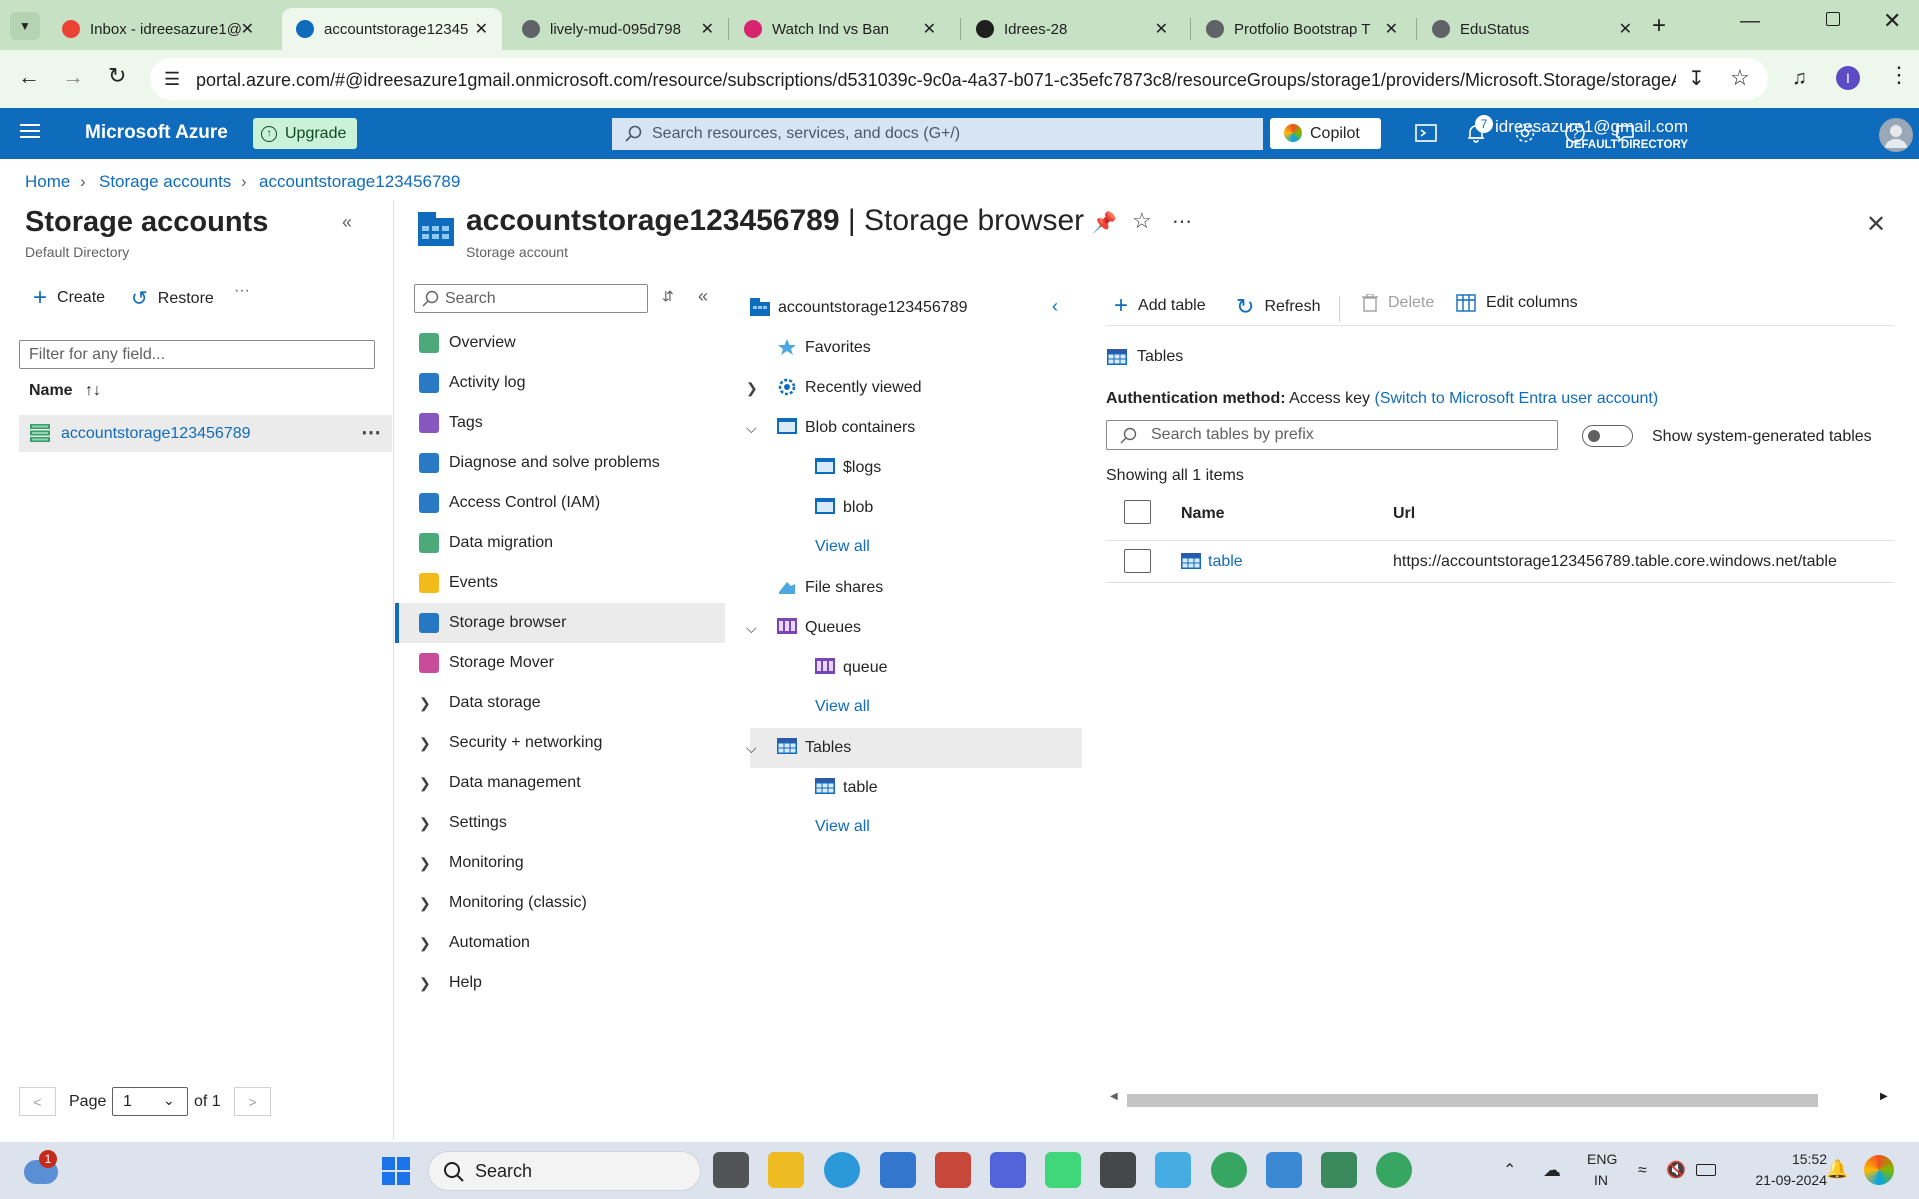  What do you see at coordinates (1404, 514) in the screenshot?
I see `url-column-header: Url` at bounding box center [1404, 514].